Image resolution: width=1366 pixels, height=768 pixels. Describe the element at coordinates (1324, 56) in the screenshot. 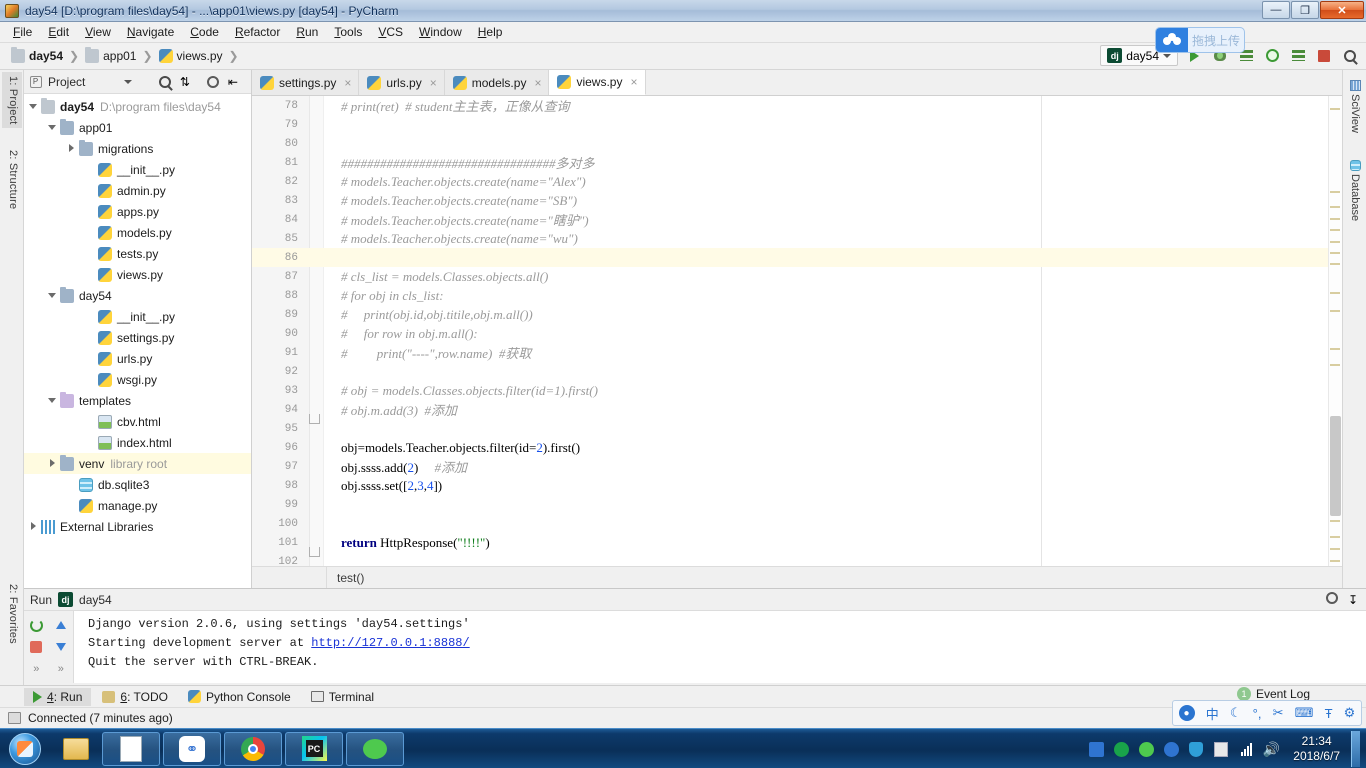

I see `stop-button` at that location.